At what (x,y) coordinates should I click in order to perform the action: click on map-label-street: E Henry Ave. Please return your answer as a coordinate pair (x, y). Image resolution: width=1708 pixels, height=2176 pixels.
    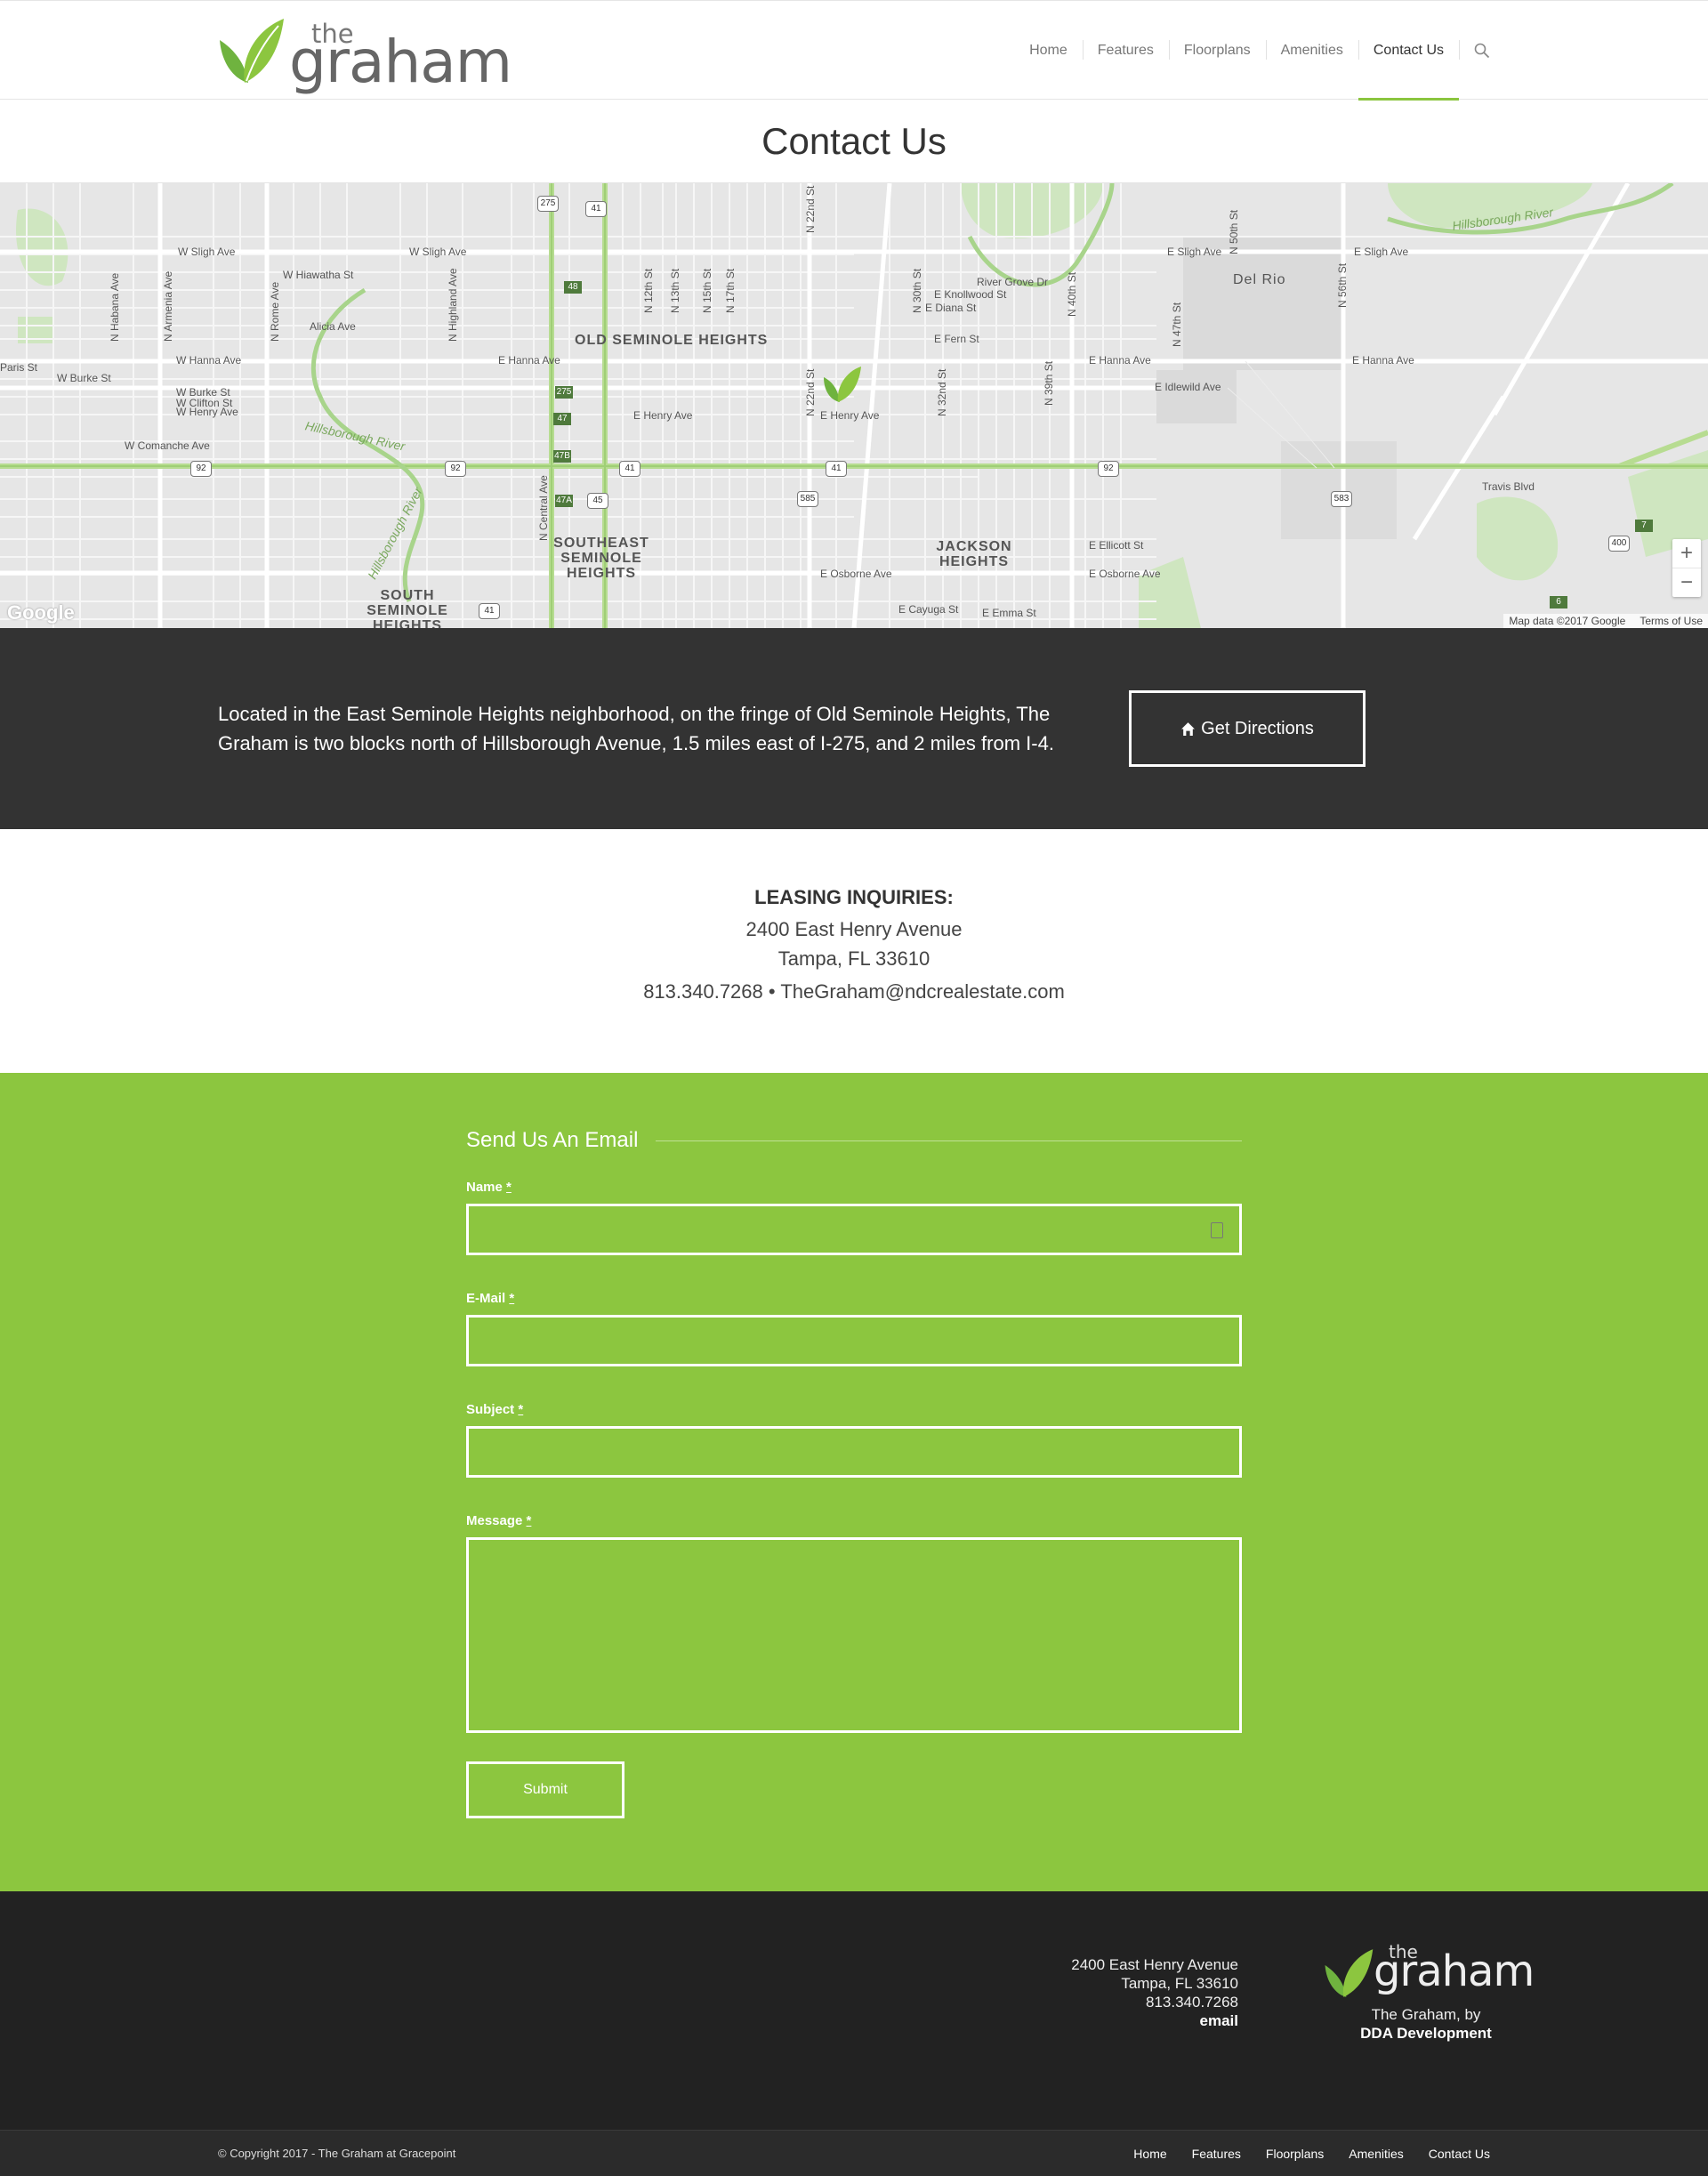
    Looking at the image, I should click on (663, 415).